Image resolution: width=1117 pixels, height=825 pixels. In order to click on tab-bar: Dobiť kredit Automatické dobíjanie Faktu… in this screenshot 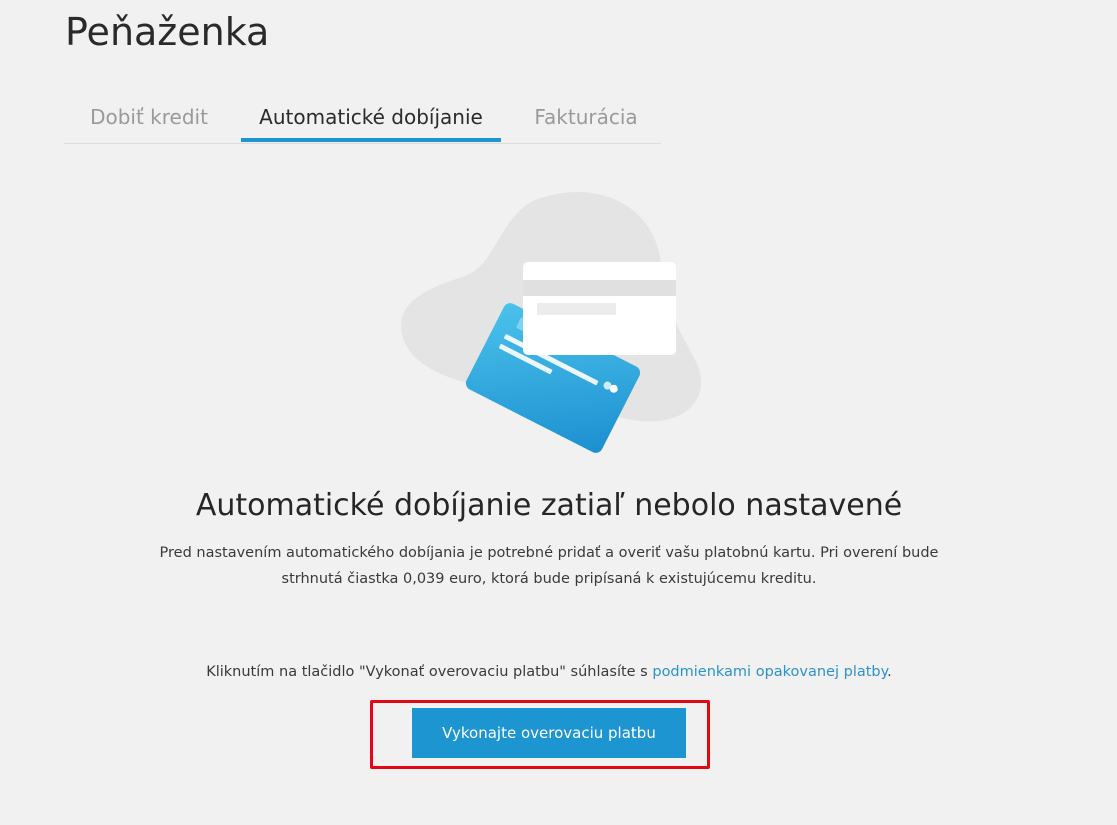, I will do `click(362, 120)`.